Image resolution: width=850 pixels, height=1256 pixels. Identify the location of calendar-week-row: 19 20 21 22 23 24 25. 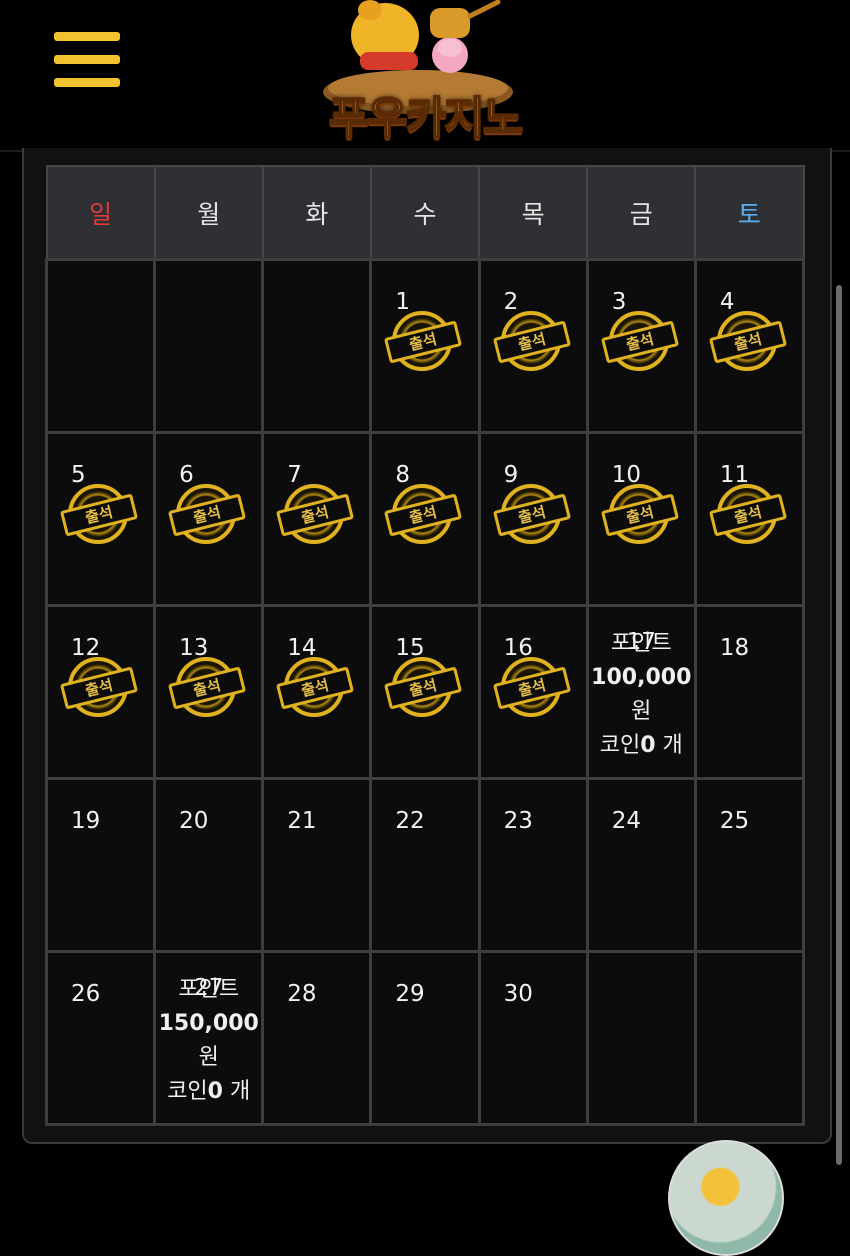
(425, 865).